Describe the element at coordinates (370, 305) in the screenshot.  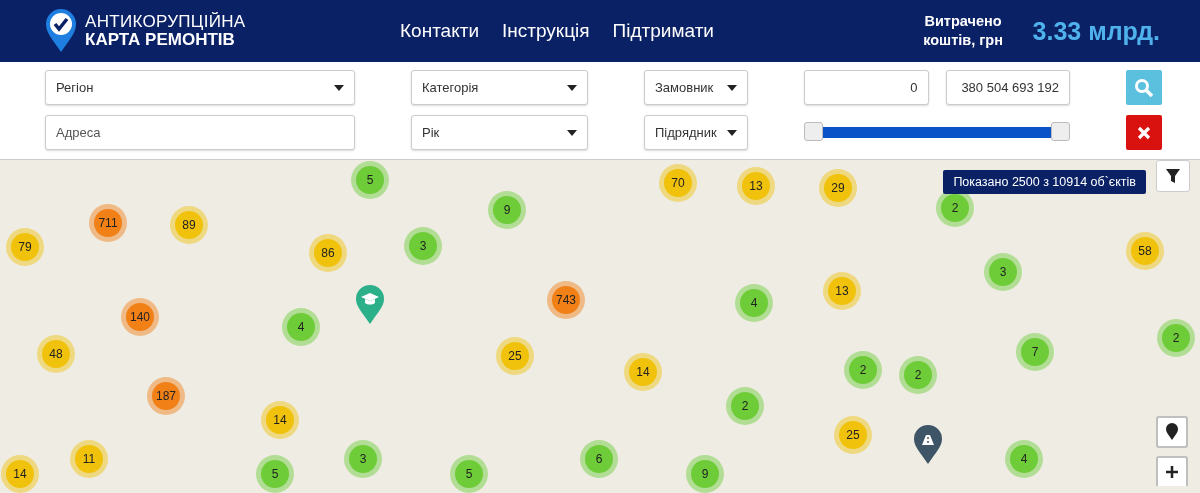
I see `graduation-cap-pin-icon` at that location.